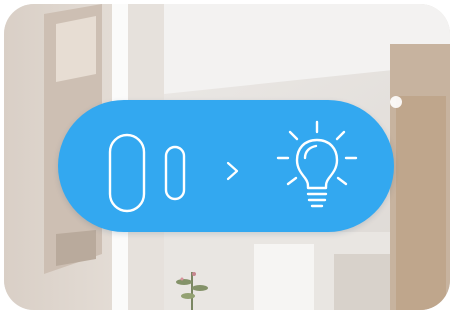  Describe the element at coordinates (232, 171) in the screenshot. I see `chevron-right-icon` at that location.